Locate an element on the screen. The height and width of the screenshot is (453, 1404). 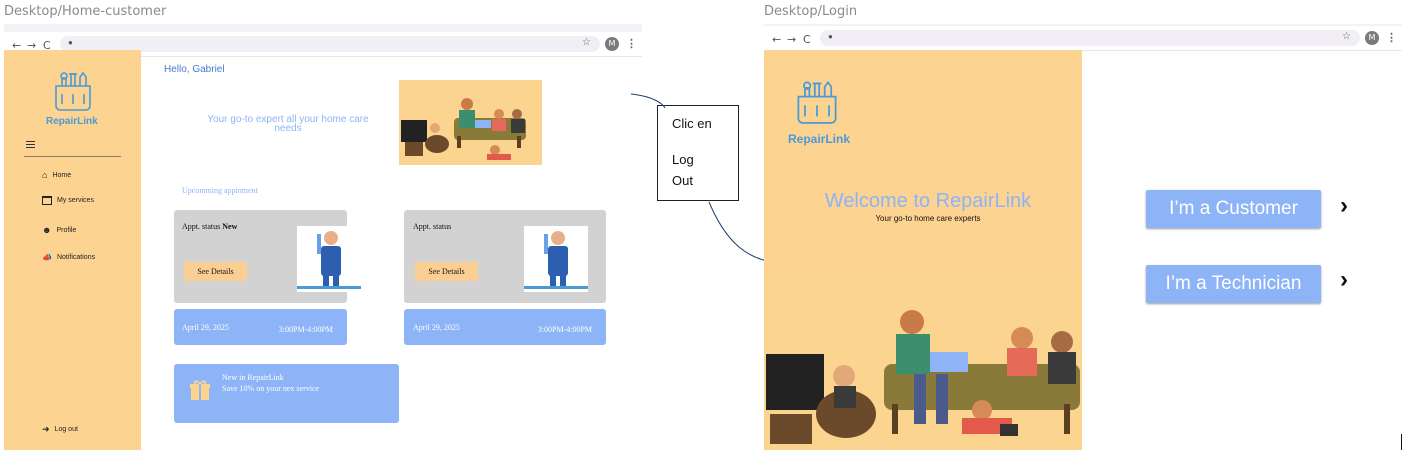
flow-arrow is located at coordinates (703, 180).